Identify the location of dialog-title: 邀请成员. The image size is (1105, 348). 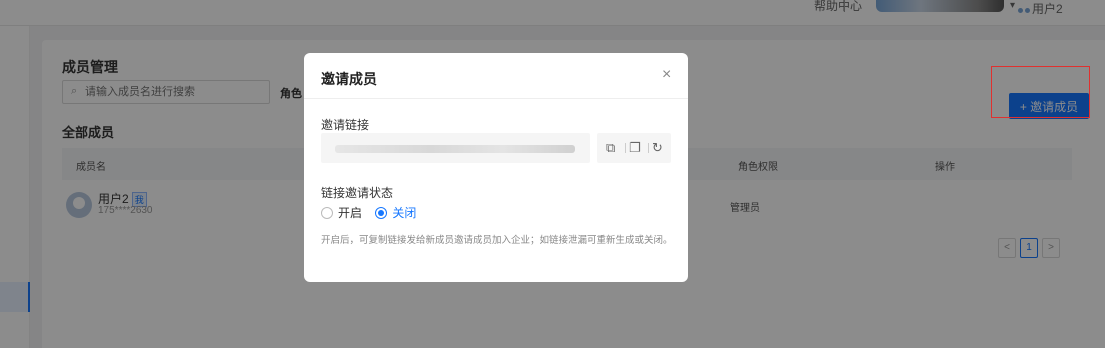
(349, 79).